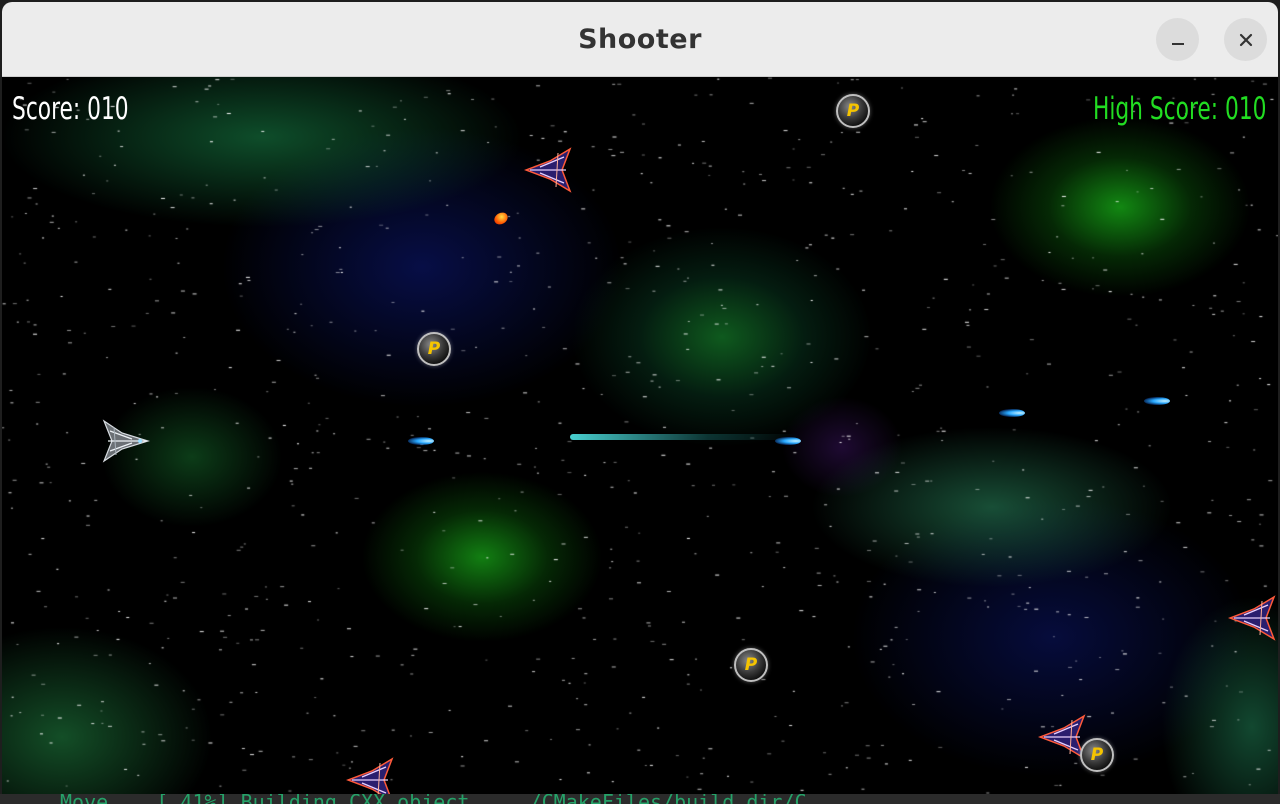  I want to click on close-button, so click(1245, 39).